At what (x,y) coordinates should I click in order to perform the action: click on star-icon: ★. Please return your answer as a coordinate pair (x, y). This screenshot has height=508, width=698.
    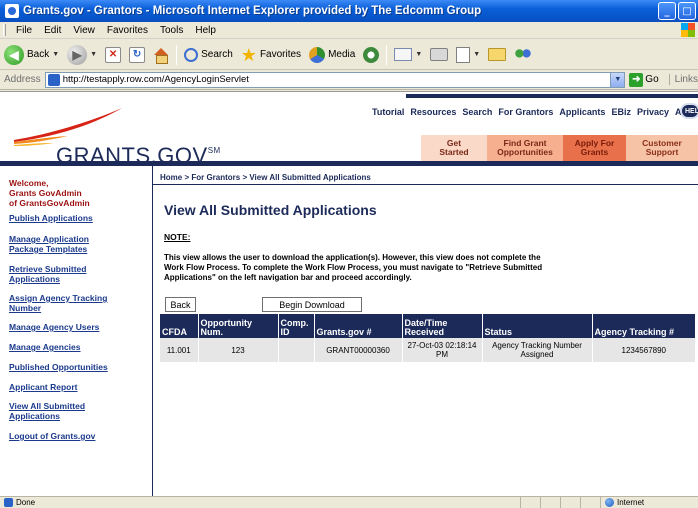
    Looking at the image, I should click on (248, 54).